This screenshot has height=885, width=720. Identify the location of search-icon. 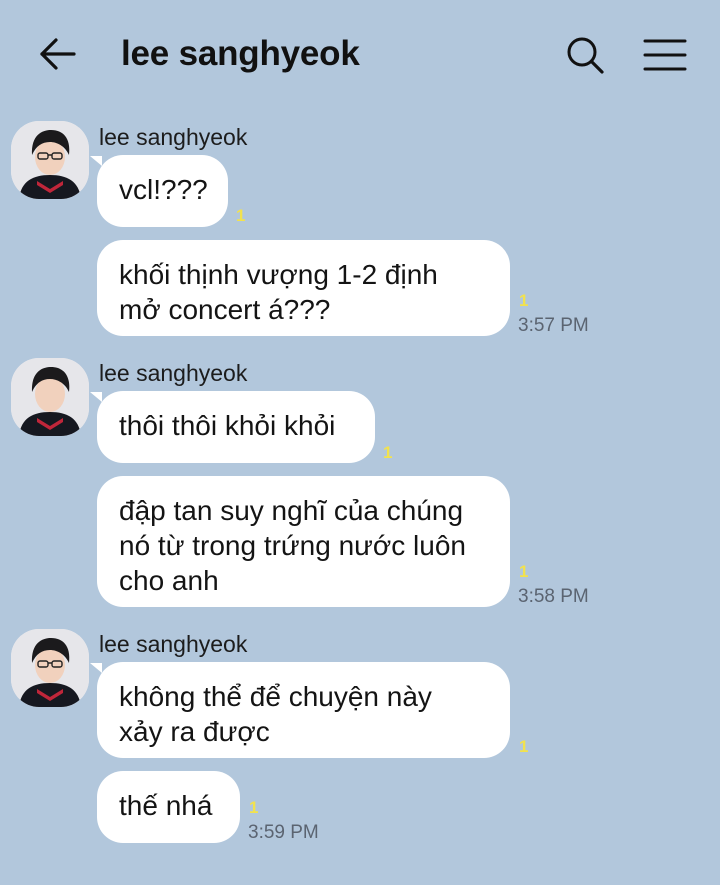
(585, 55).